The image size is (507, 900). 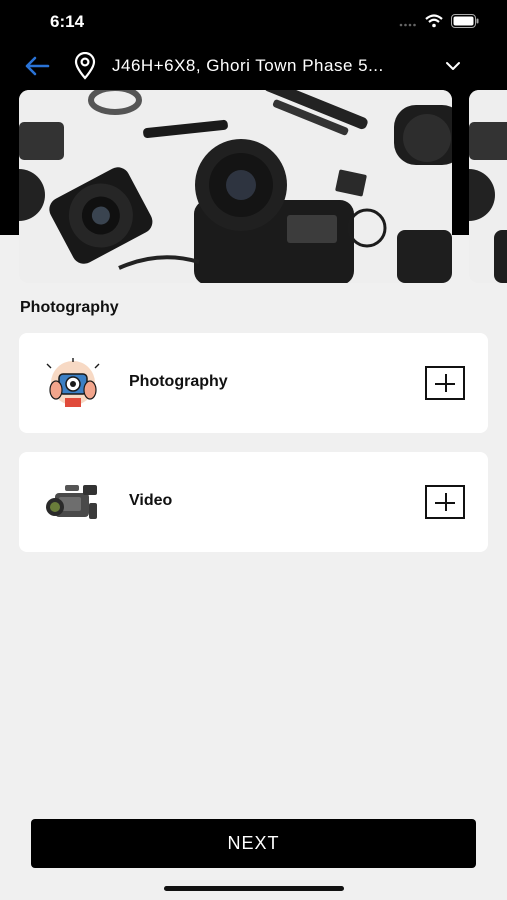 I want to click on status-time: 6:14, so click(x=67, y=21).